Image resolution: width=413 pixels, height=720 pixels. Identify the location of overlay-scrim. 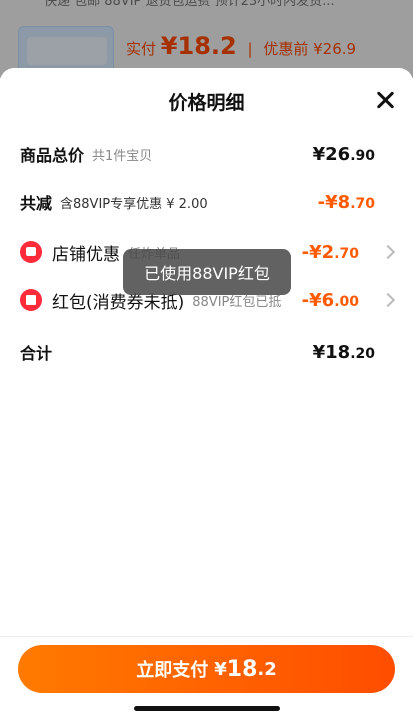
(206, 39).